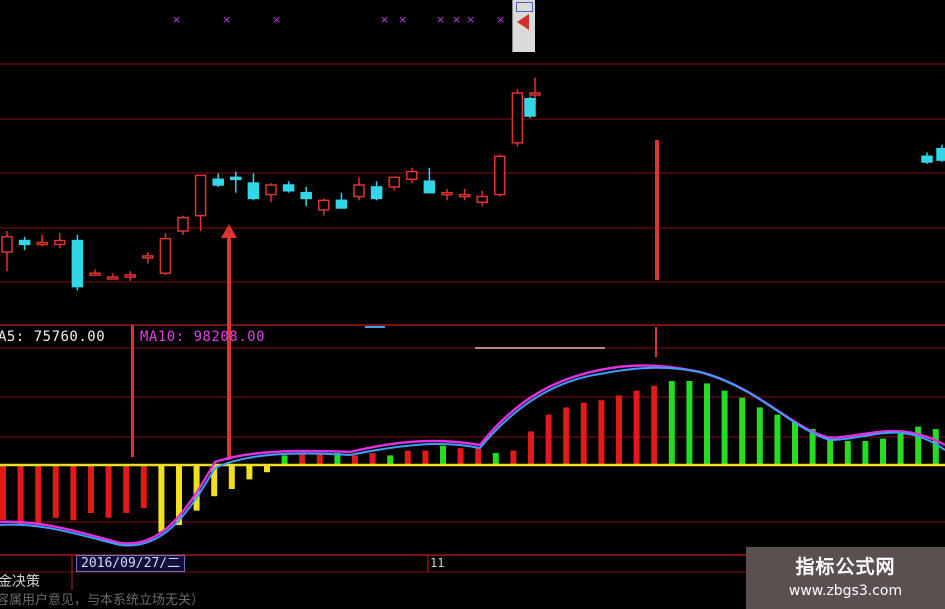  What do you see at coordinates (131, 563) in the screenshot?
I see `date-cursor-label: 2016/09/27/二` at bounding box center [131, 563].